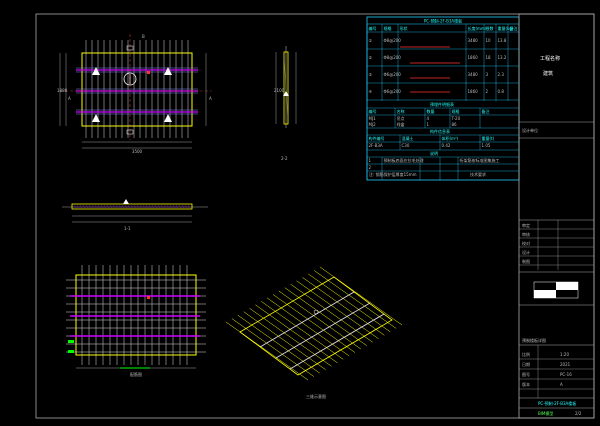 The width and height of the screenshot is (600, 426). What do you see at coordinates (373, 28) in the screenshot?
I see `table-header-cell: 编号` at bounding box center [373, 28].